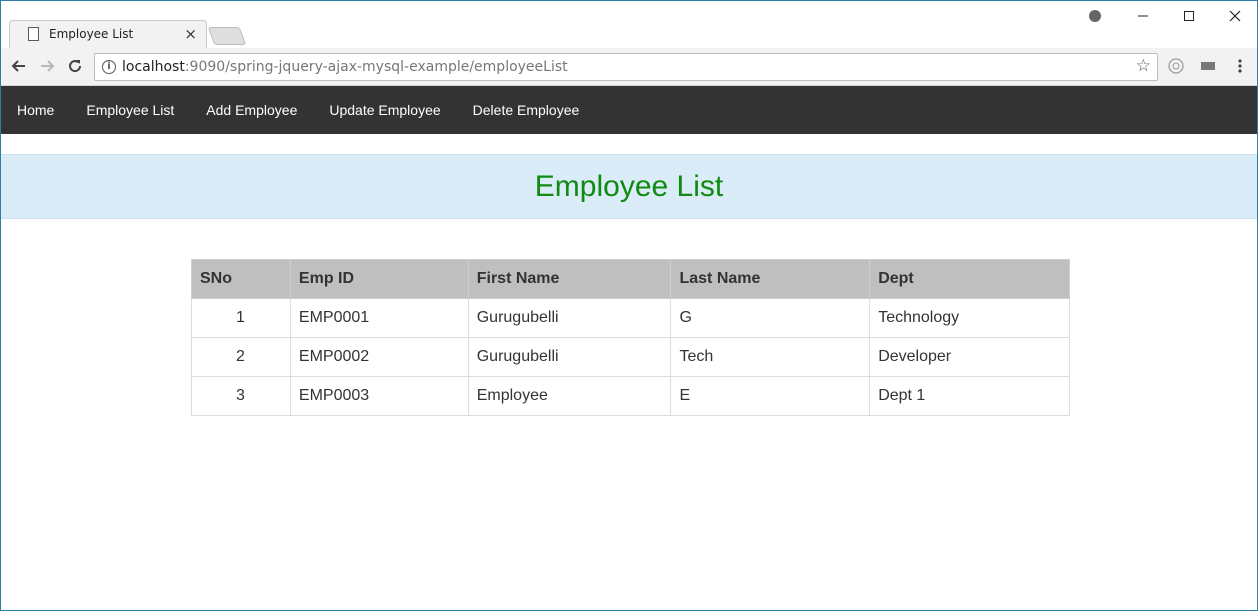 This screenshot has width=1258, height=611. What do you see at coordinates (241, 279) in the screenshot?
I see `column-header-sno: SNo` at bounding box center [241, 279].